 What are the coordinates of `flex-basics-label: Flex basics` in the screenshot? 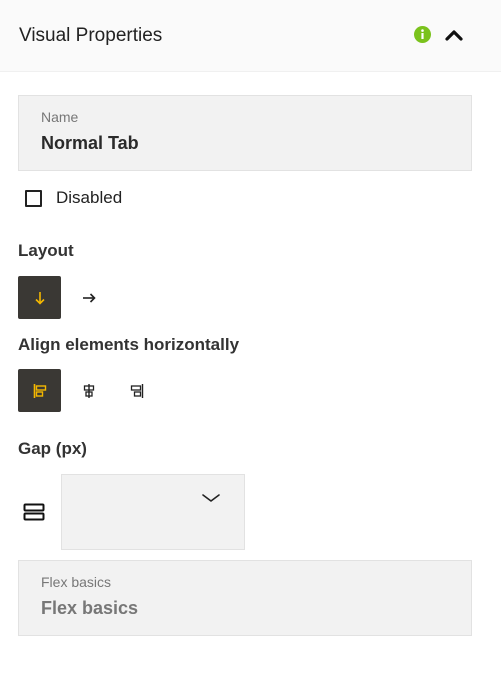 It's located at (76, 582).